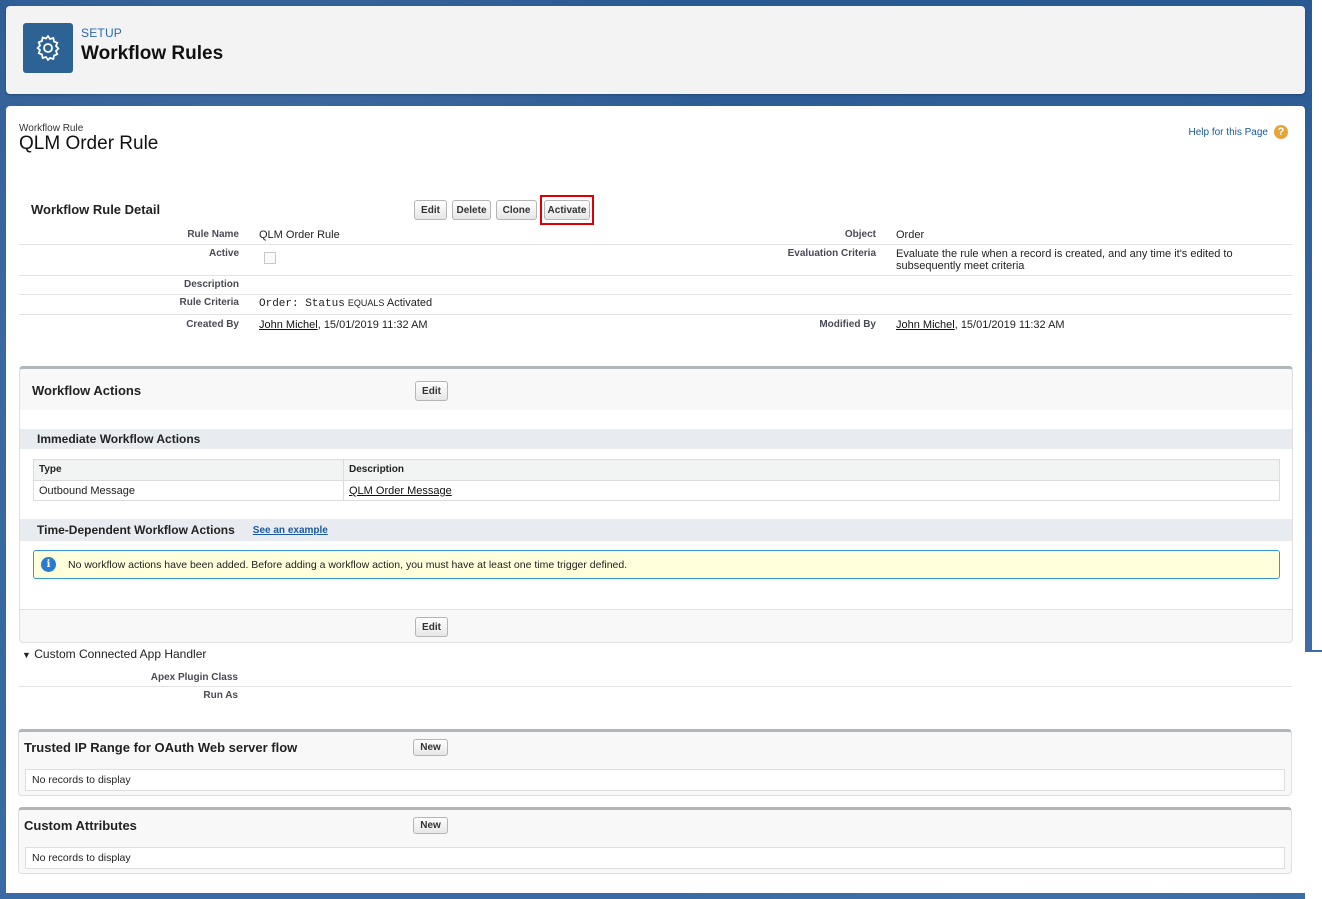 Image resolution: width=1322 pixels, height=899 pixels. What do you see at coordinates (655, 50) in the screenshot?
I see `setup-header: SETUP Workflow Rules` at bounding box center [655, 50].